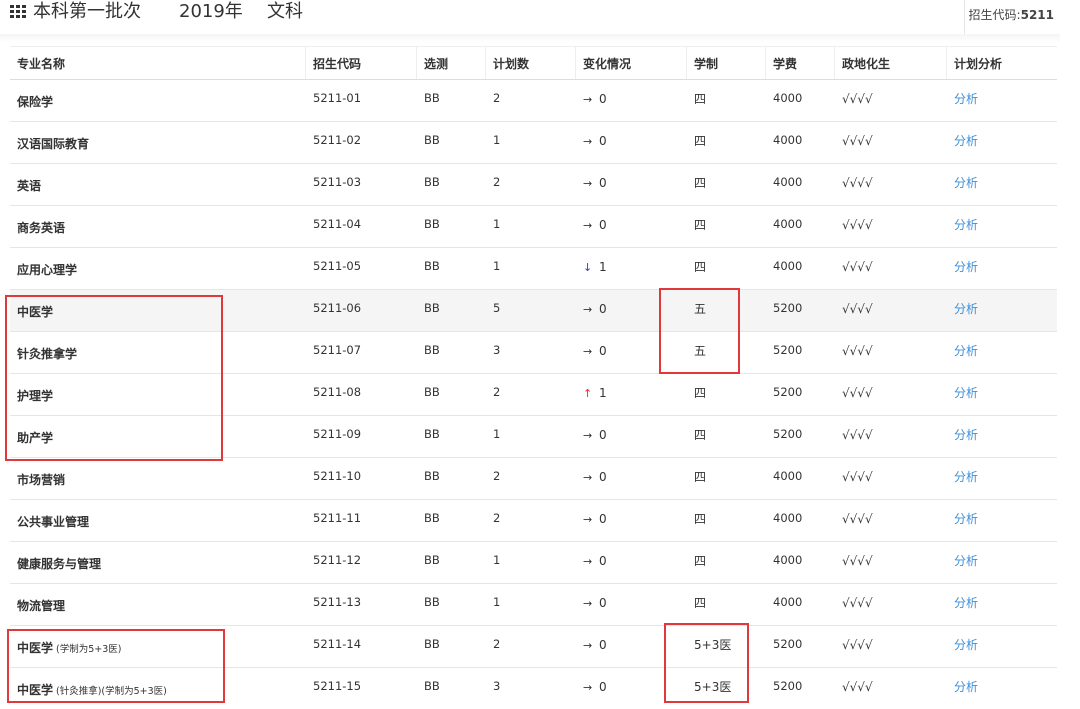 This screenshot has height=709, width=1080. Describe the element at coordinates (533, 101) in the screenshot. I see `table-row: 保险学 5211-01 BB 2 → 0 四 4000 √√√√ 分析` at that location.